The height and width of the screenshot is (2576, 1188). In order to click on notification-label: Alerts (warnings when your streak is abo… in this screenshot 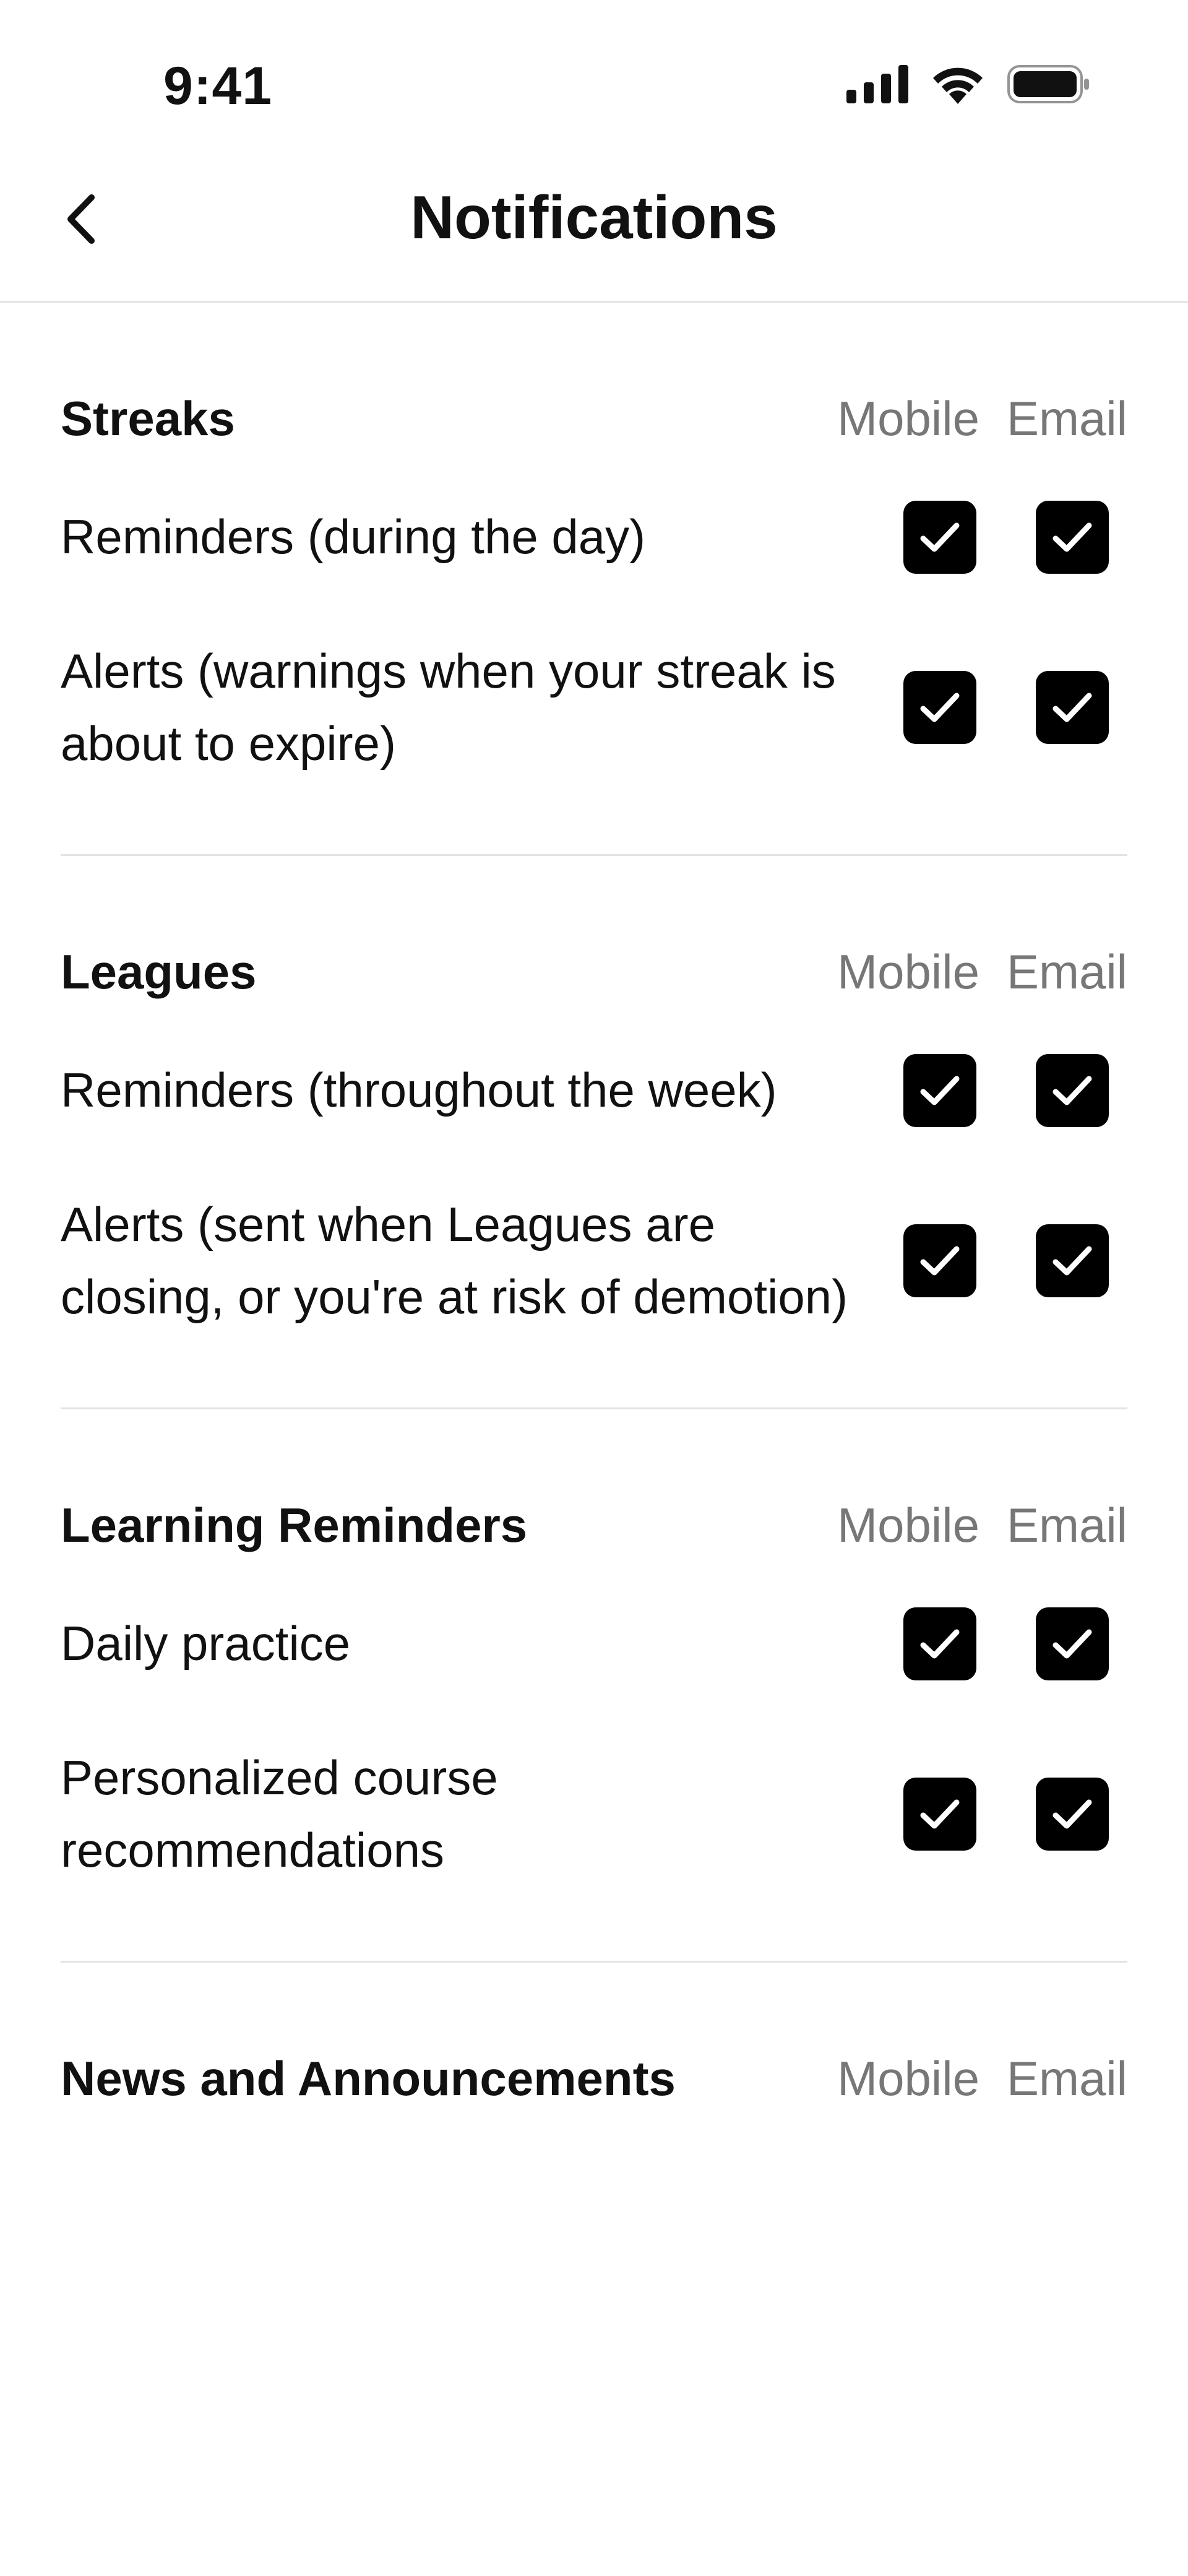, I will do `click(449, 707)`.